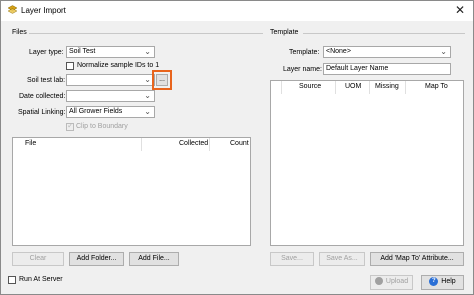  Describe the element at coordinates (338, 51) in the screenshot. I see `template-value: <None>` at that location.